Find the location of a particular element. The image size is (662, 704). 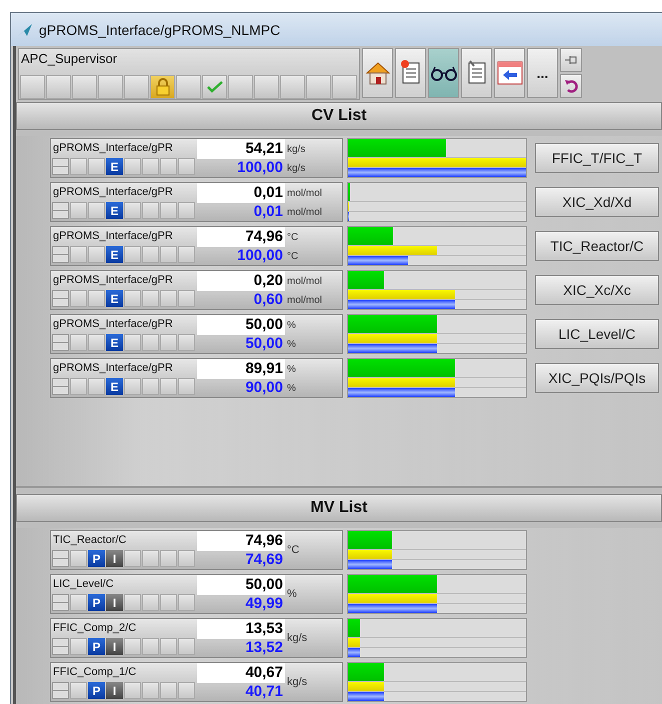

setpoint-value: 50,00 is located at coordinates (264, 344).